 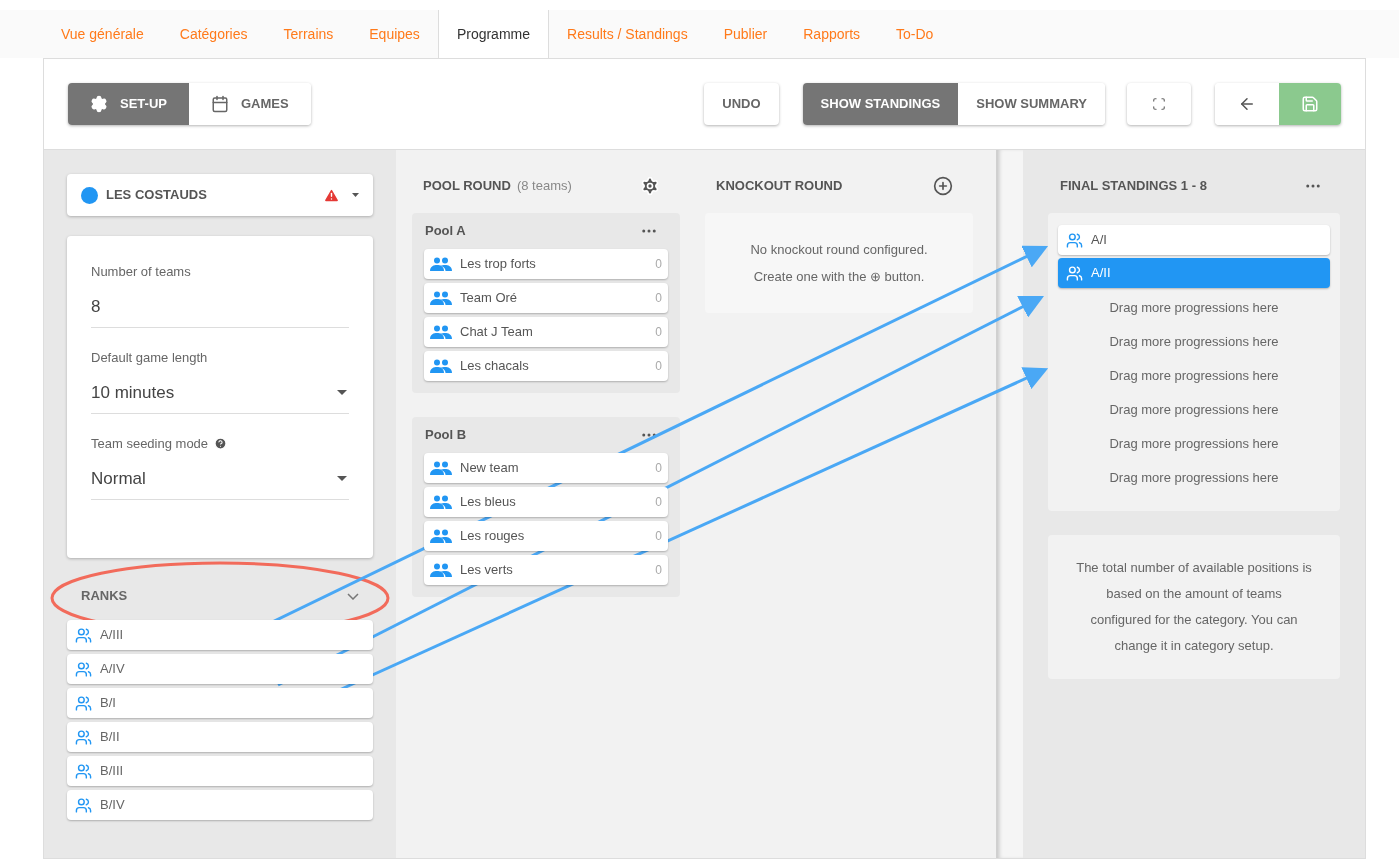 I want to click on games-button: GAMES, so click(x=249, y=104).